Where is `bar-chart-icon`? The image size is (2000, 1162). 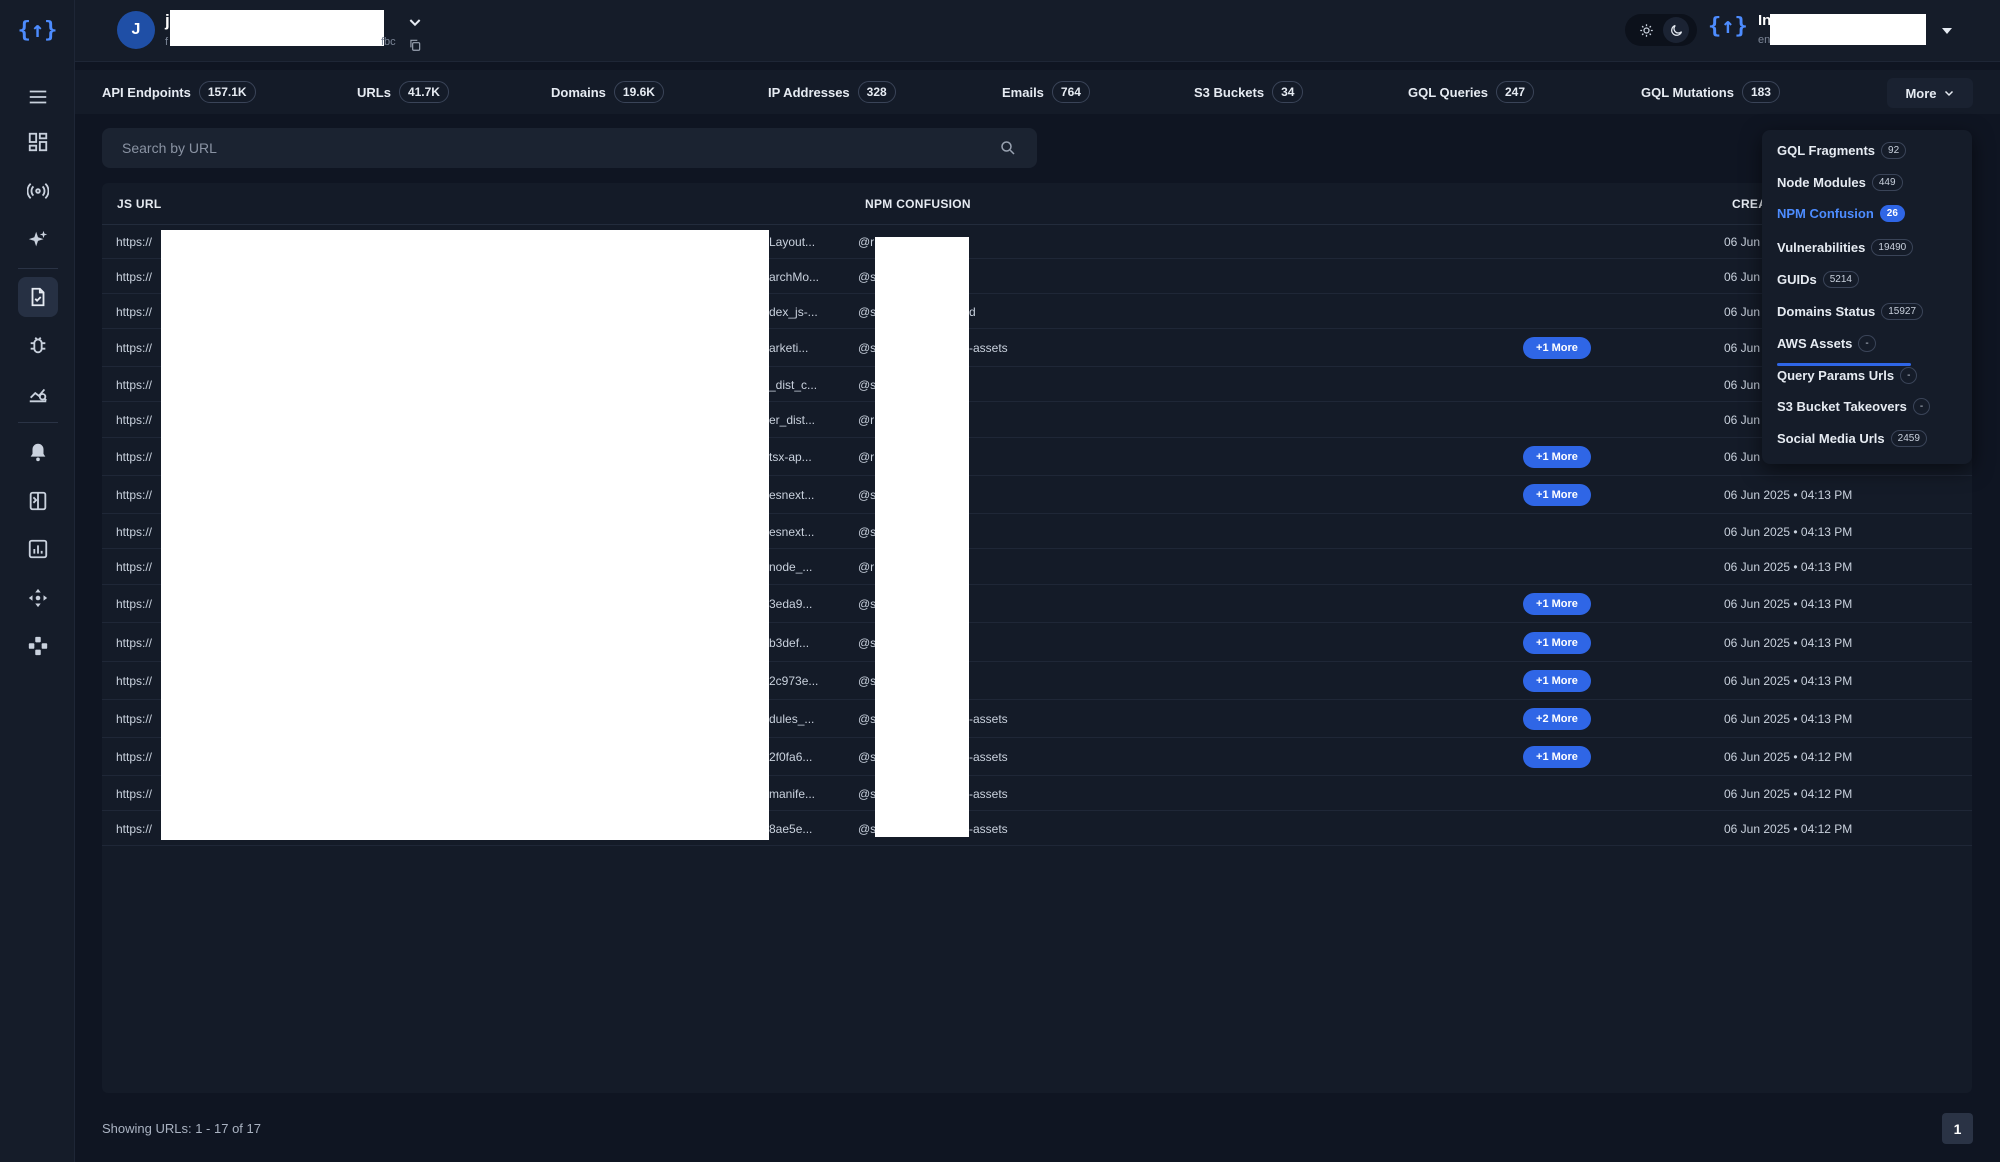 bar-chart-icon is located at coordinates (38, 549).